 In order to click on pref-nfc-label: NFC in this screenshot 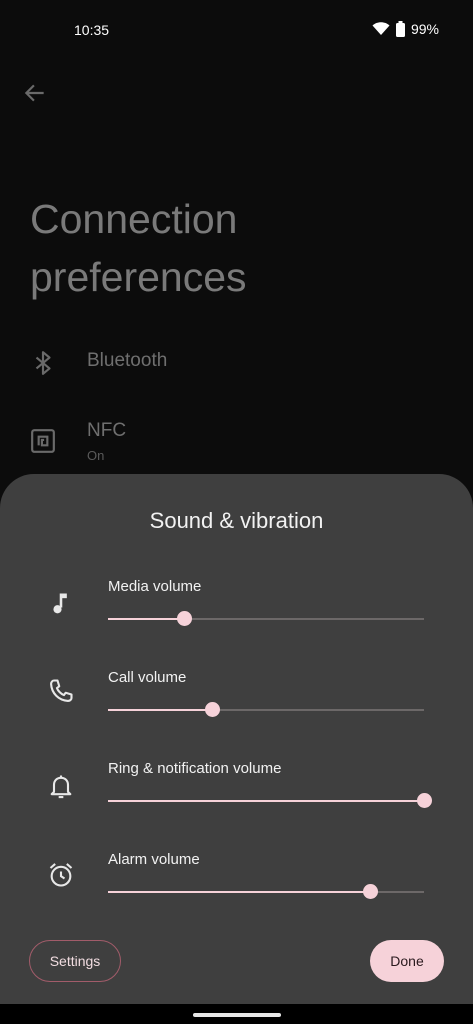, I will do `click(107, 430)`.